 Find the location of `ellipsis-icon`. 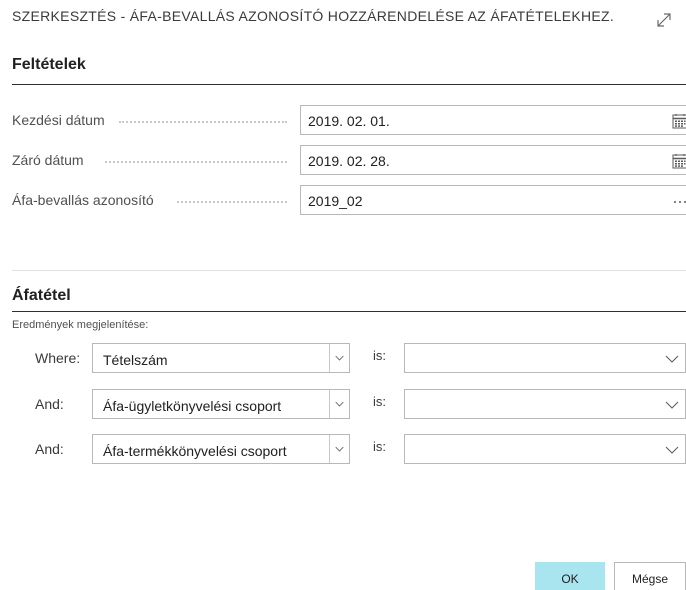

ellipsis-icon is located at coordinates (678, 201).